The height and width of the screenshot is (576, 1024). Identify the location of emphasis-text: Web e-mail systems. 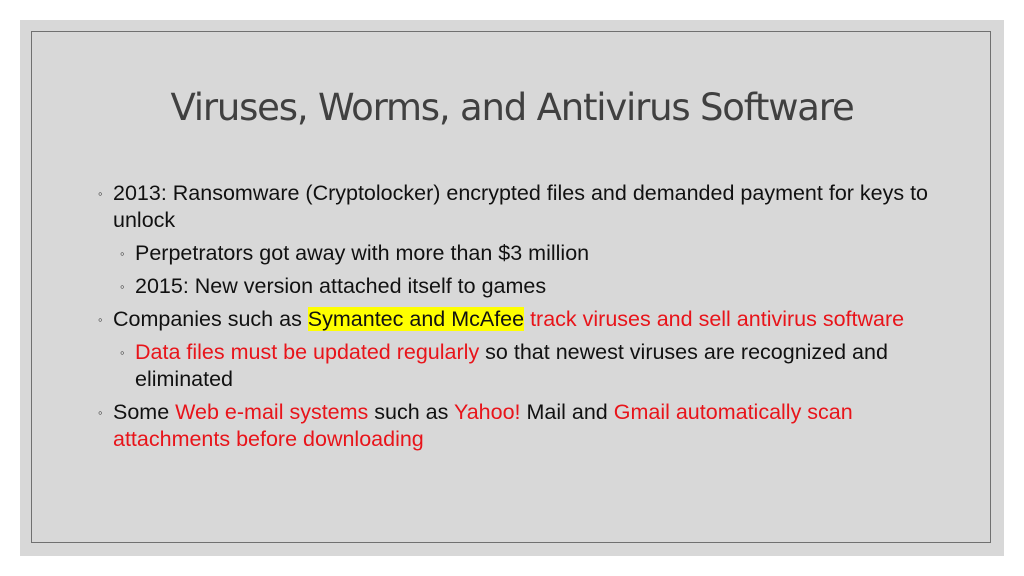
(272, 412).